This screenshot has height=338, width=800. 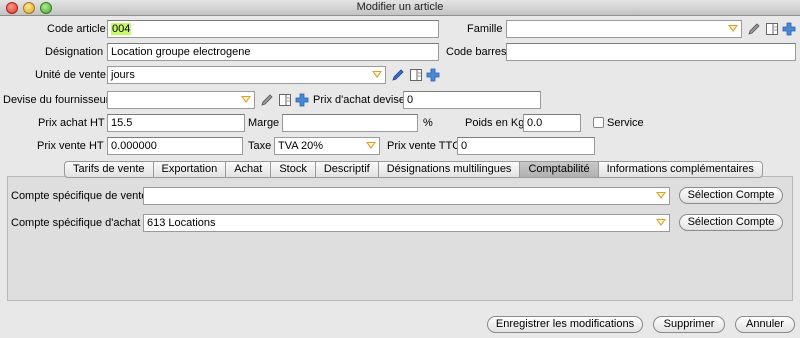 What do you see at coordinates (472, 100) in the screenshot?
I see `prix-achat-devise-input: 0` at bounding box center [472, 100].